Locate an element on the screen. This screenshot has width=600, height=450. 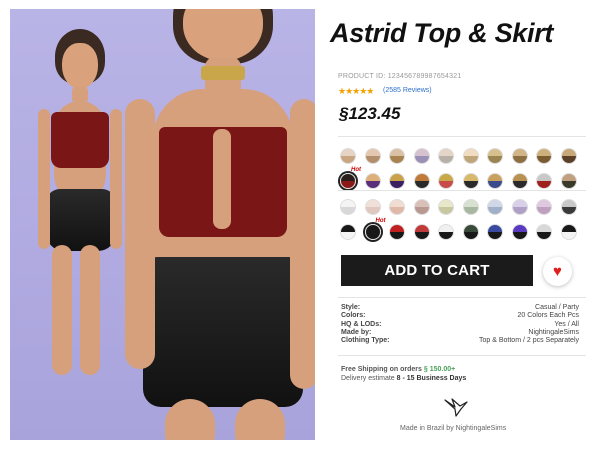
skirt-color-swatches: Hot is located at coordinates (462, 219).